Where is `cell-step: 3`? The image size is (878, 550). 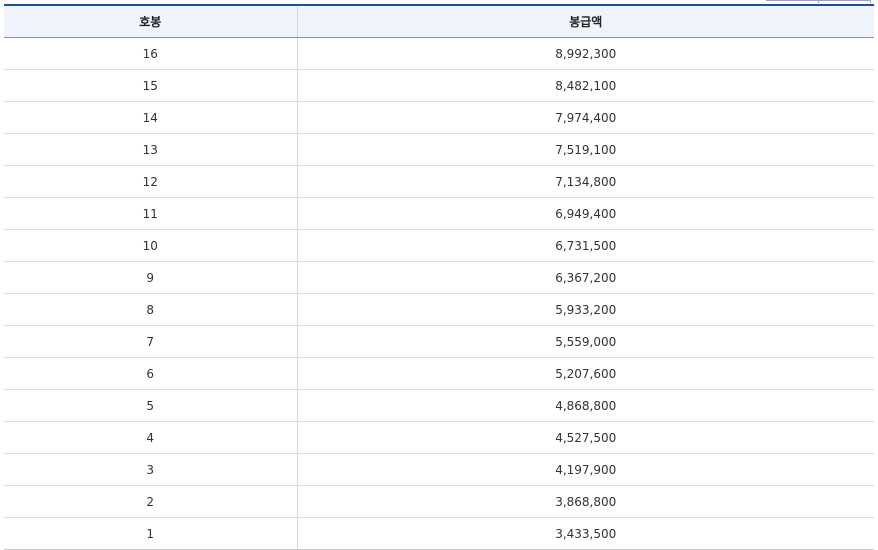
cell-step: 3 is located at coordinates (150, 469).